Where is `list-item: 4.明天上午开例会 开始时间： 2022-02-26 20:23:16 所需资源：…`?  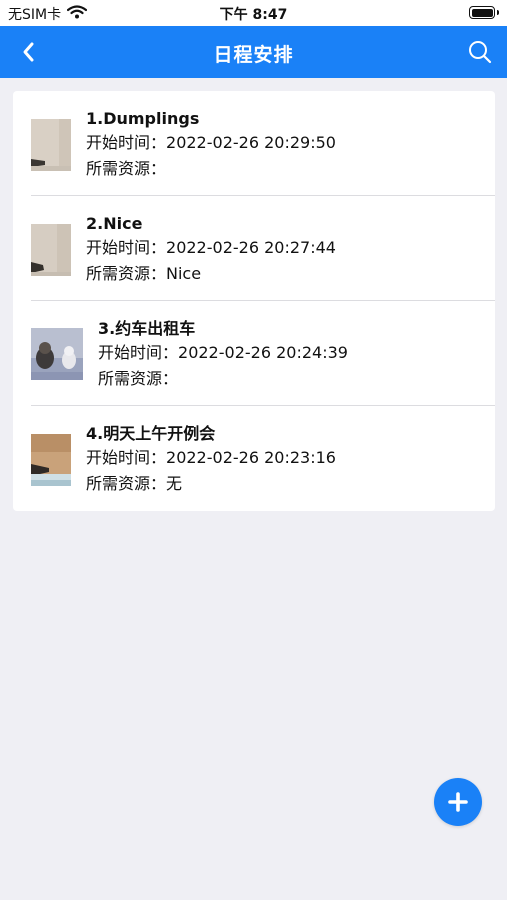
list-item: 4.明天上午开例会 开始时间： 2022-02-26 20:23:16 所需资源：… is located at coordinates (254, 458).